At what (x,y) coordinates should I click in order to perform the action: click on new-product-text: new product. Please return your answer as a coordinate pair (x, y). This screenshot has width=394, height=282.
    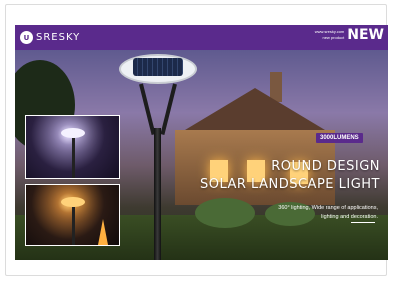
    Looking at the image, I should click on (333, 37).